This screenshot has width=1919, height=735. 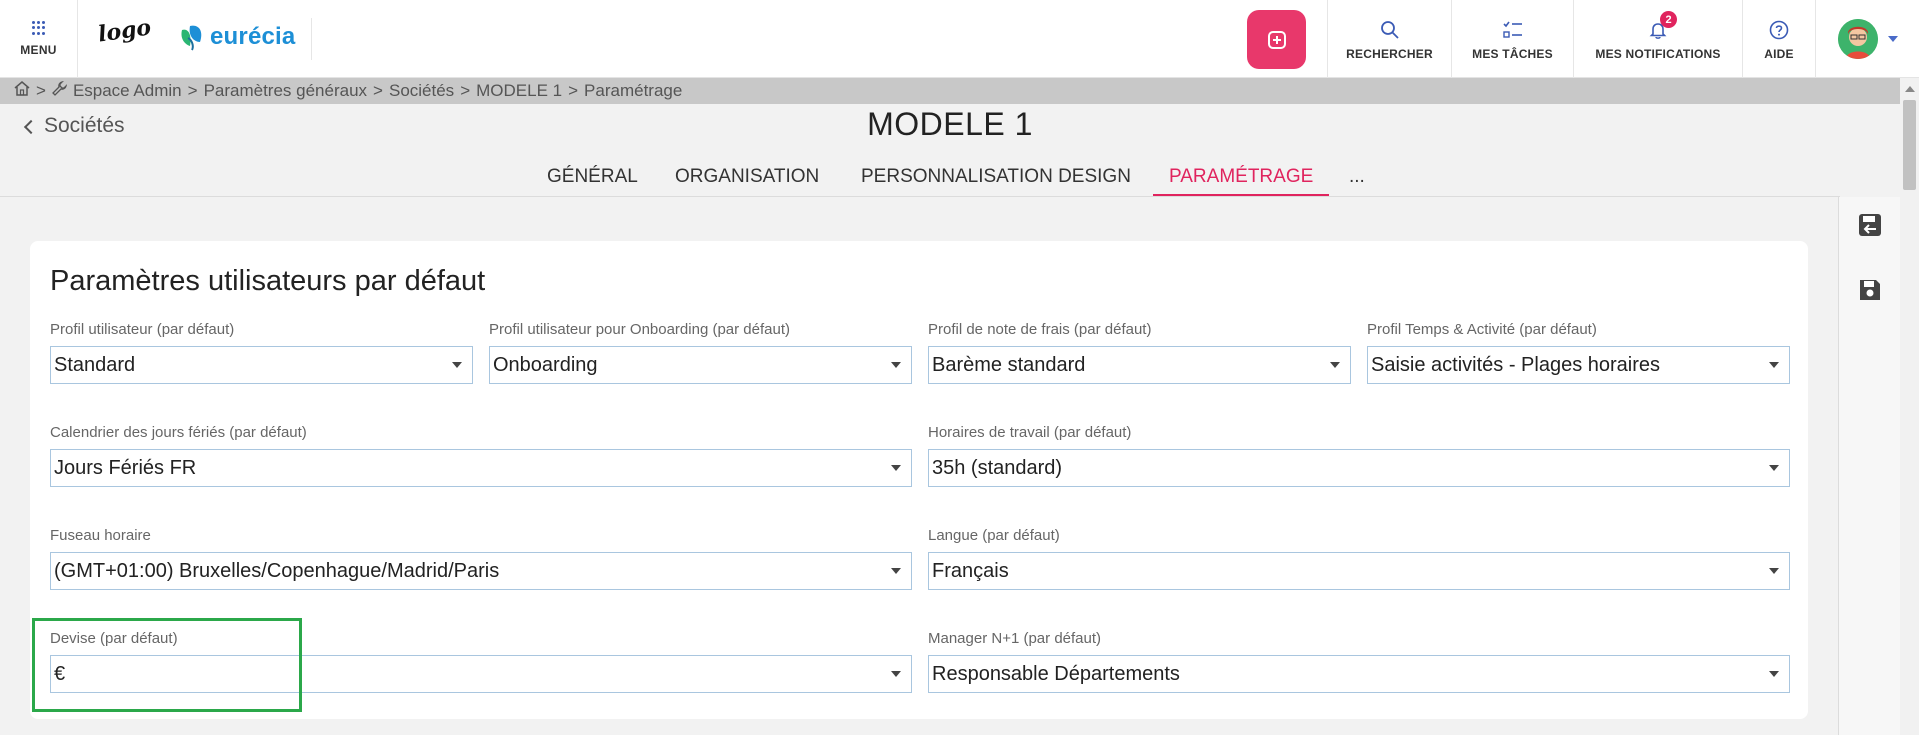 What do you see at coordinates (1779, 54) in the screenshot?
I see `help-label: AIDE` at bounding box center [1779, 54].